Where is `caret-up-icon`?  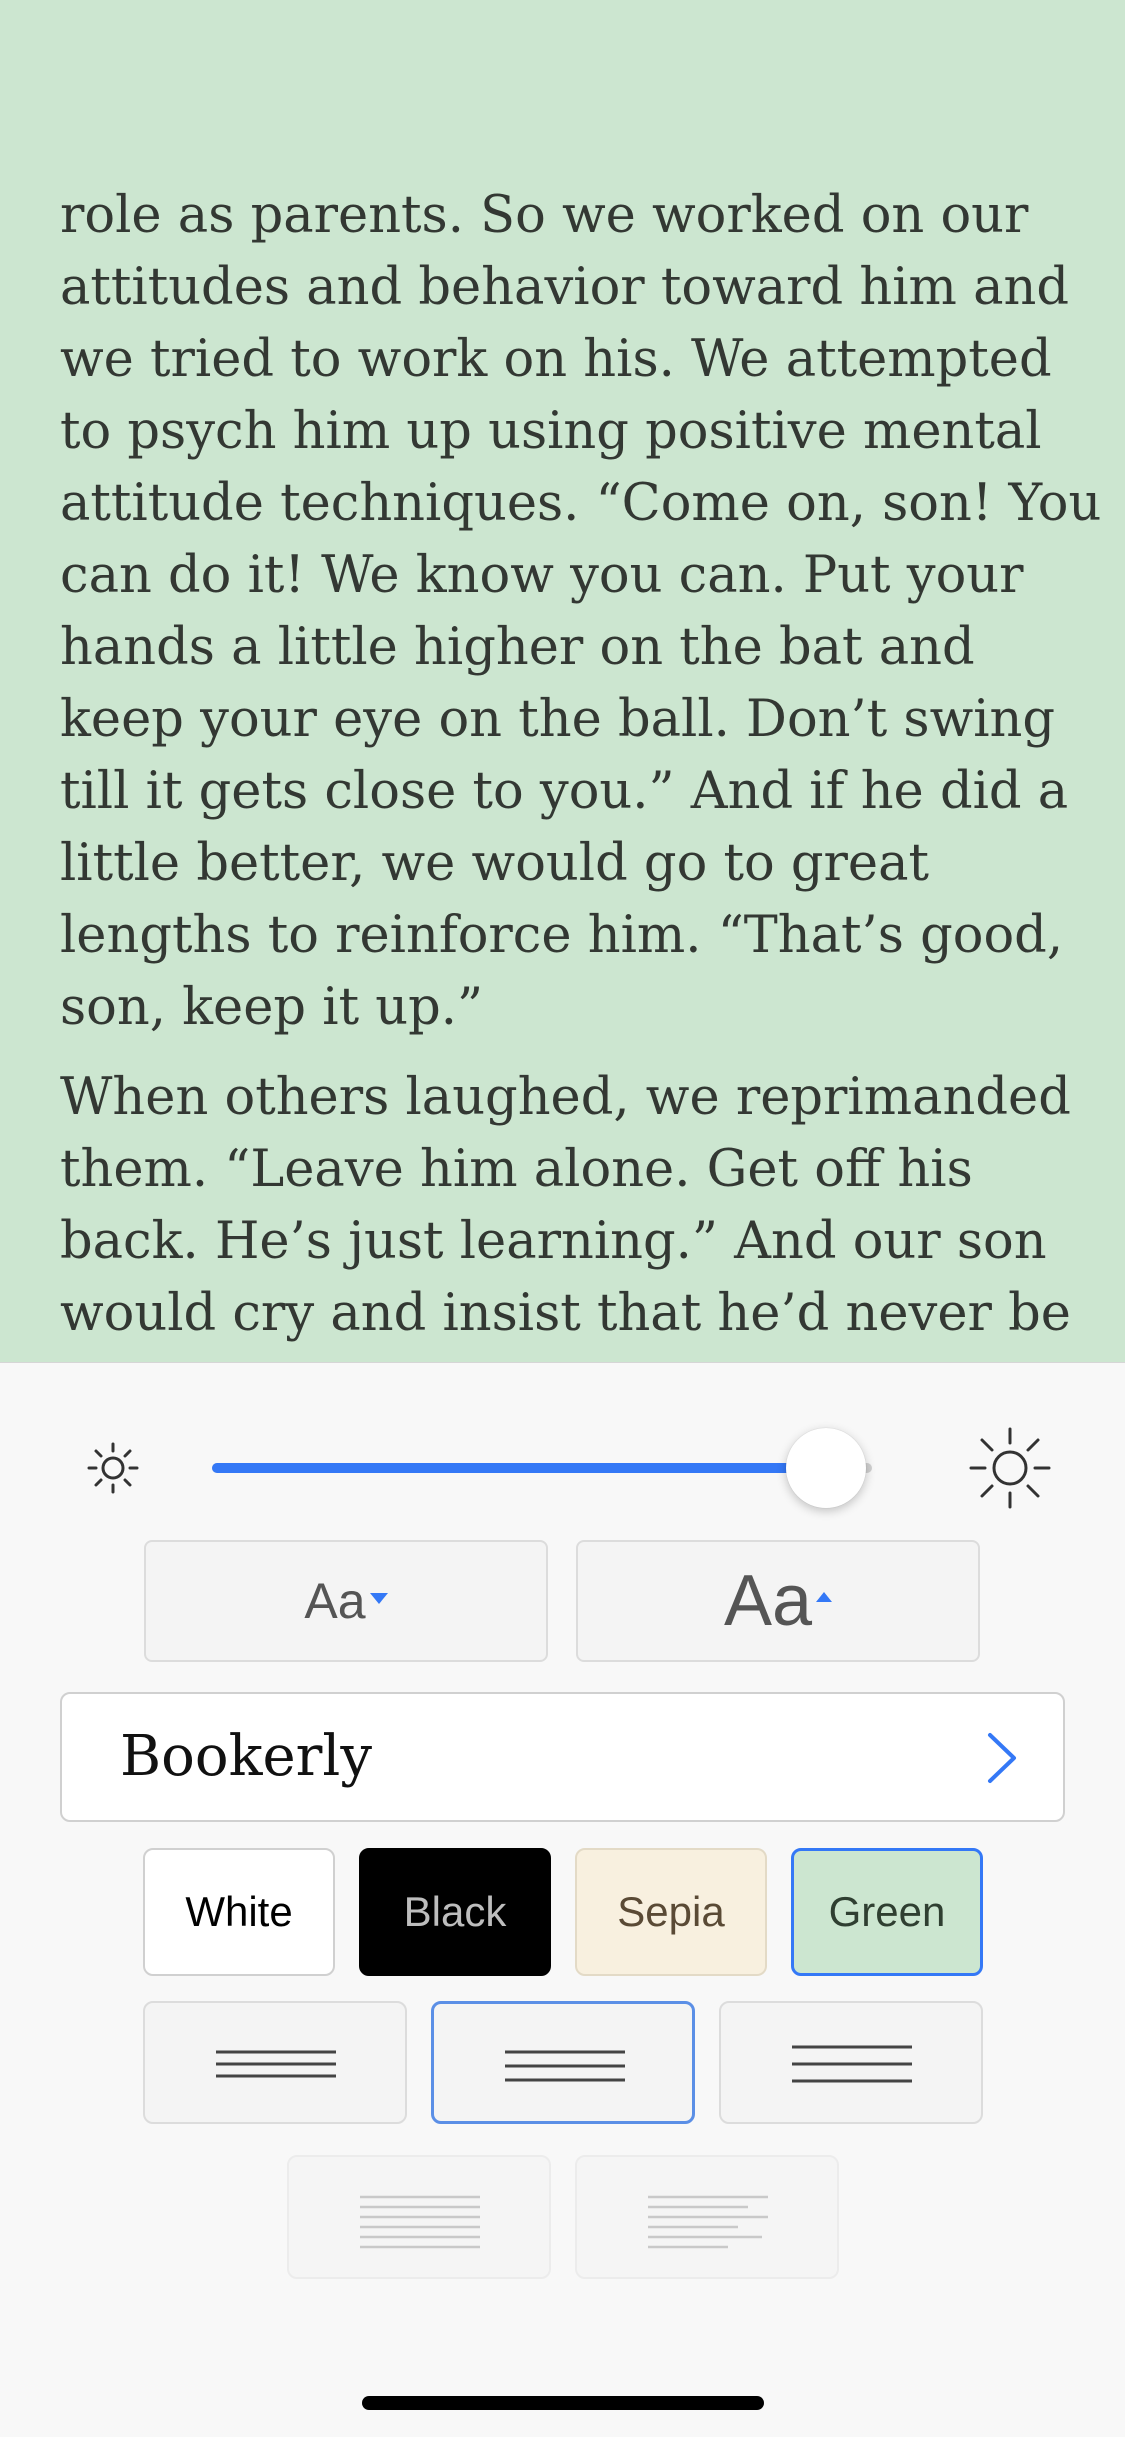
caret-up-icon is located at coordinates (824, 1597).